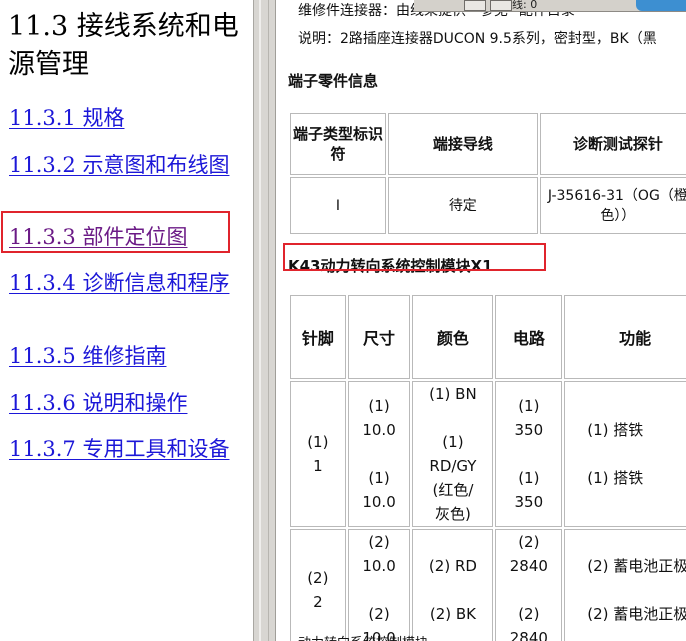  I want to click on table-header-row: 端子类型标识符 端接导线 诊断测试探针, so click(488, 144).